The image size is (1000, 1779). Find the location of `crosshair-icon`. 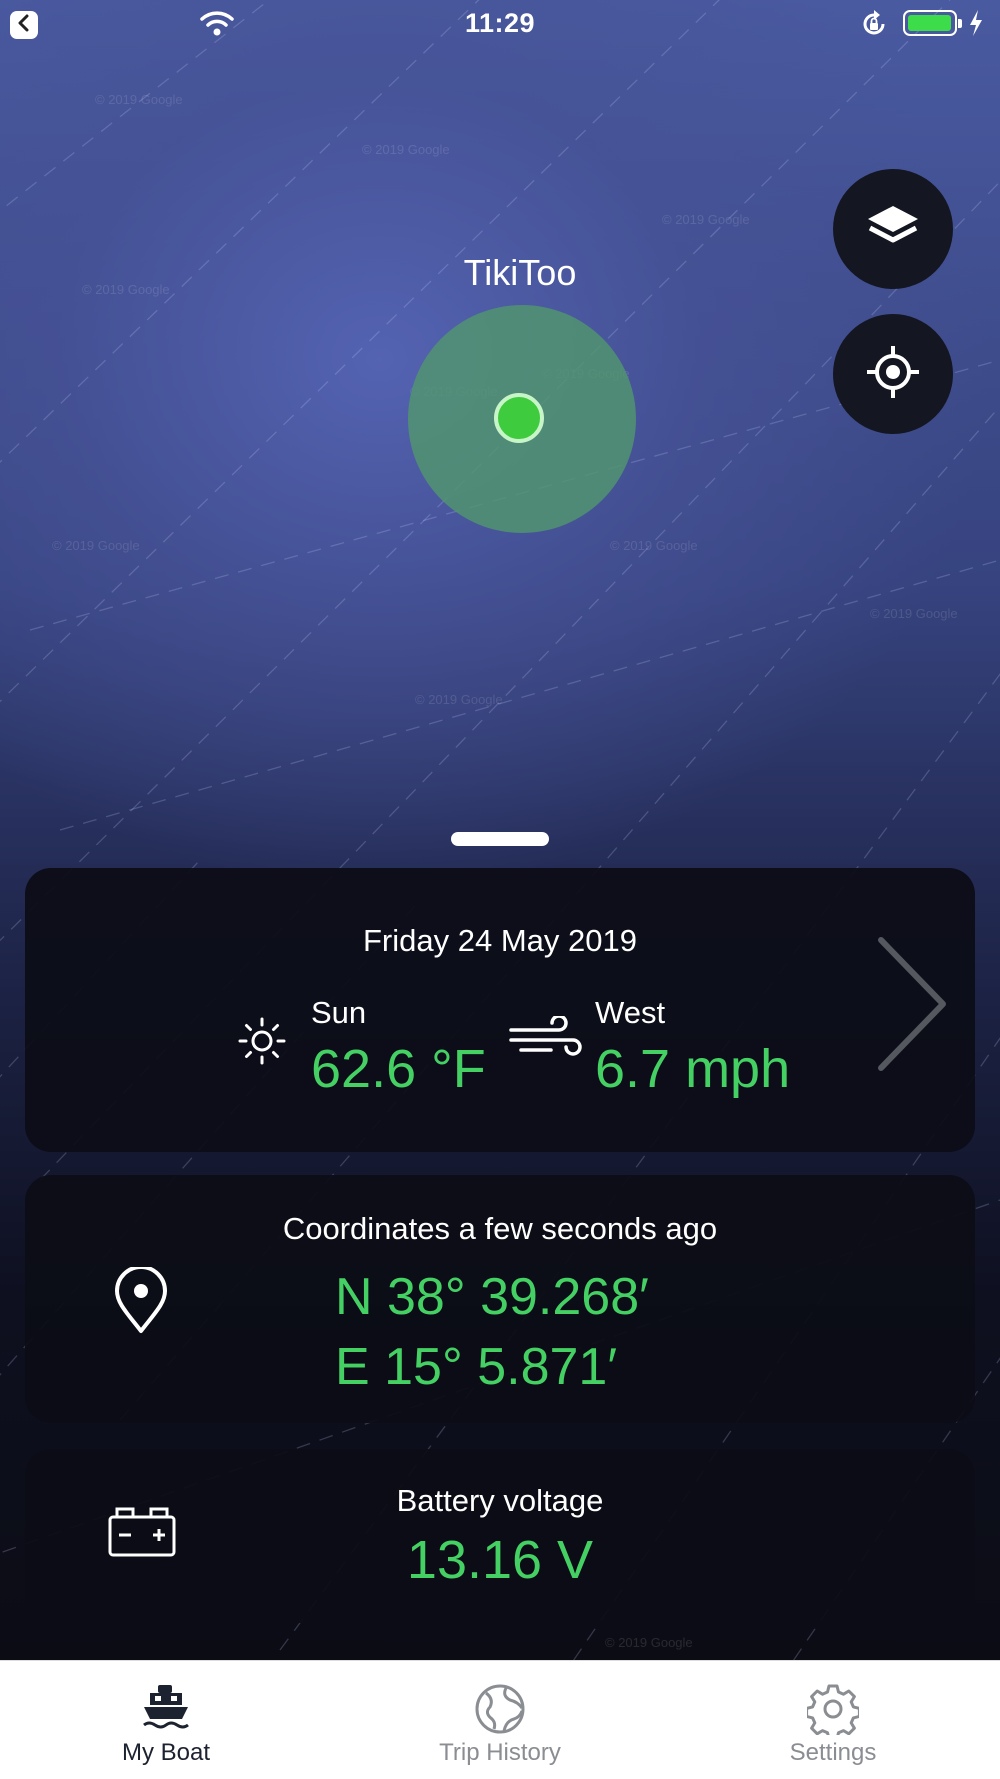

crosshair-icon is located at coordinates (893, 374).